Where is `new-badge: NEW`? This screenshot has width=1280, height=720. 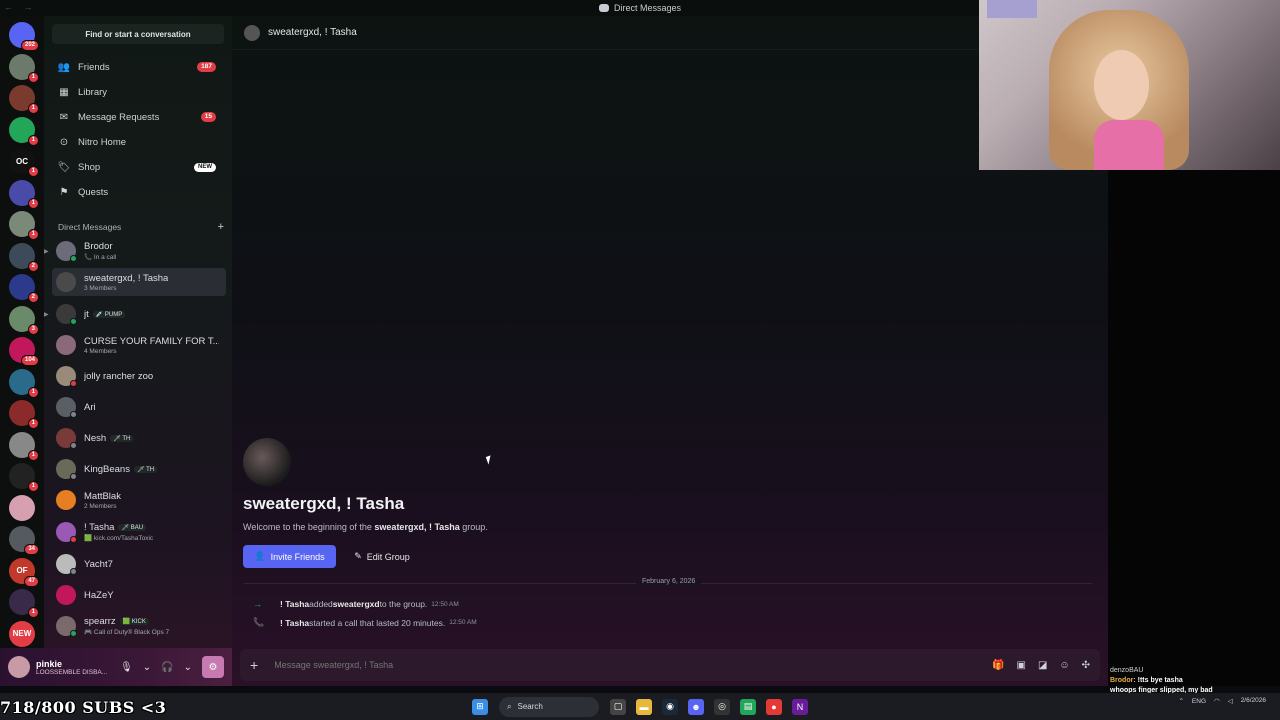 new-badge: NEW is located at coordinates (205, 167).